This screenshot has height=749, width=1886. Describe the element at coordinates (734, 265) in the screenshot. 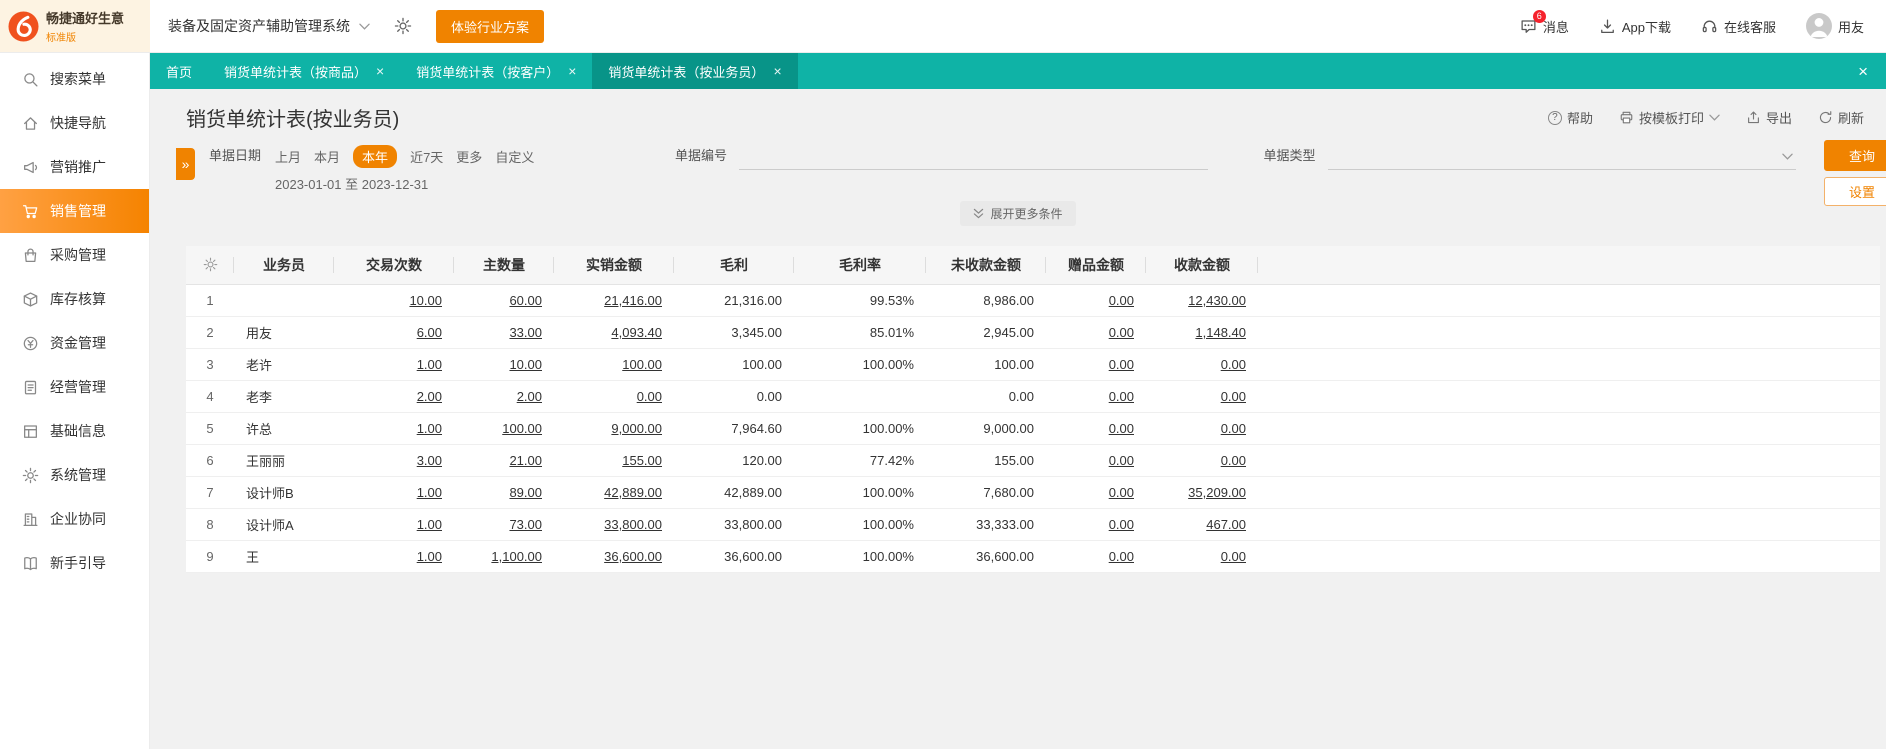

I see `column-header: 毛利` at that location.